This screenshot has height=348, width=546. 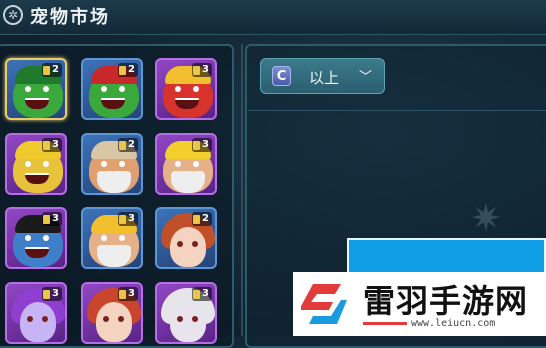 What do you see at coordinates (446, 301) in the screenshot?
I see `watermark-title: 雷羽手游网` at bounding box center [446, 301].